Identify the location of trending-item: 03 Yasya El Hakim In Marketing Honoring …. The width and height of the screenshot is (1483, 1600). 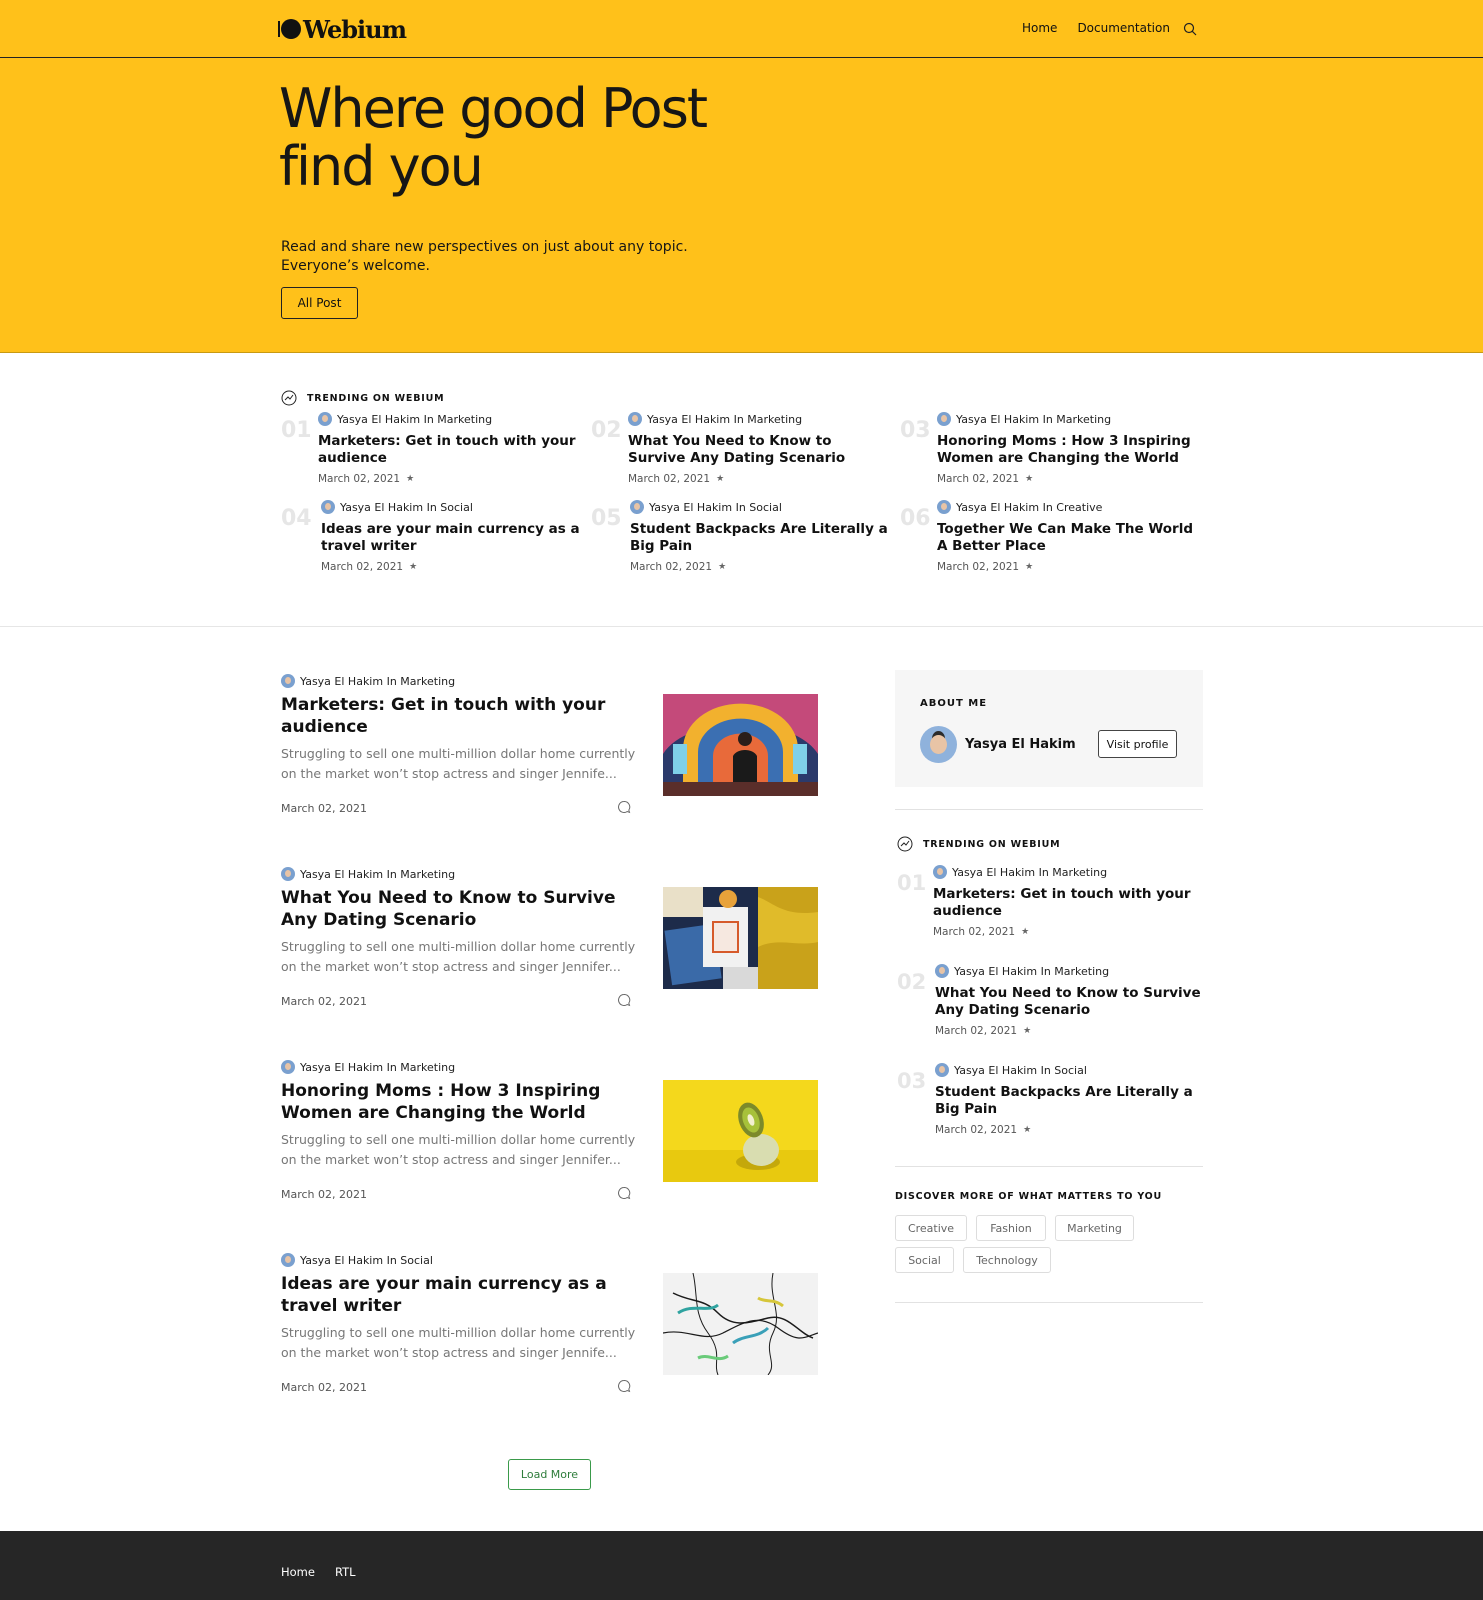
(1050, 456).